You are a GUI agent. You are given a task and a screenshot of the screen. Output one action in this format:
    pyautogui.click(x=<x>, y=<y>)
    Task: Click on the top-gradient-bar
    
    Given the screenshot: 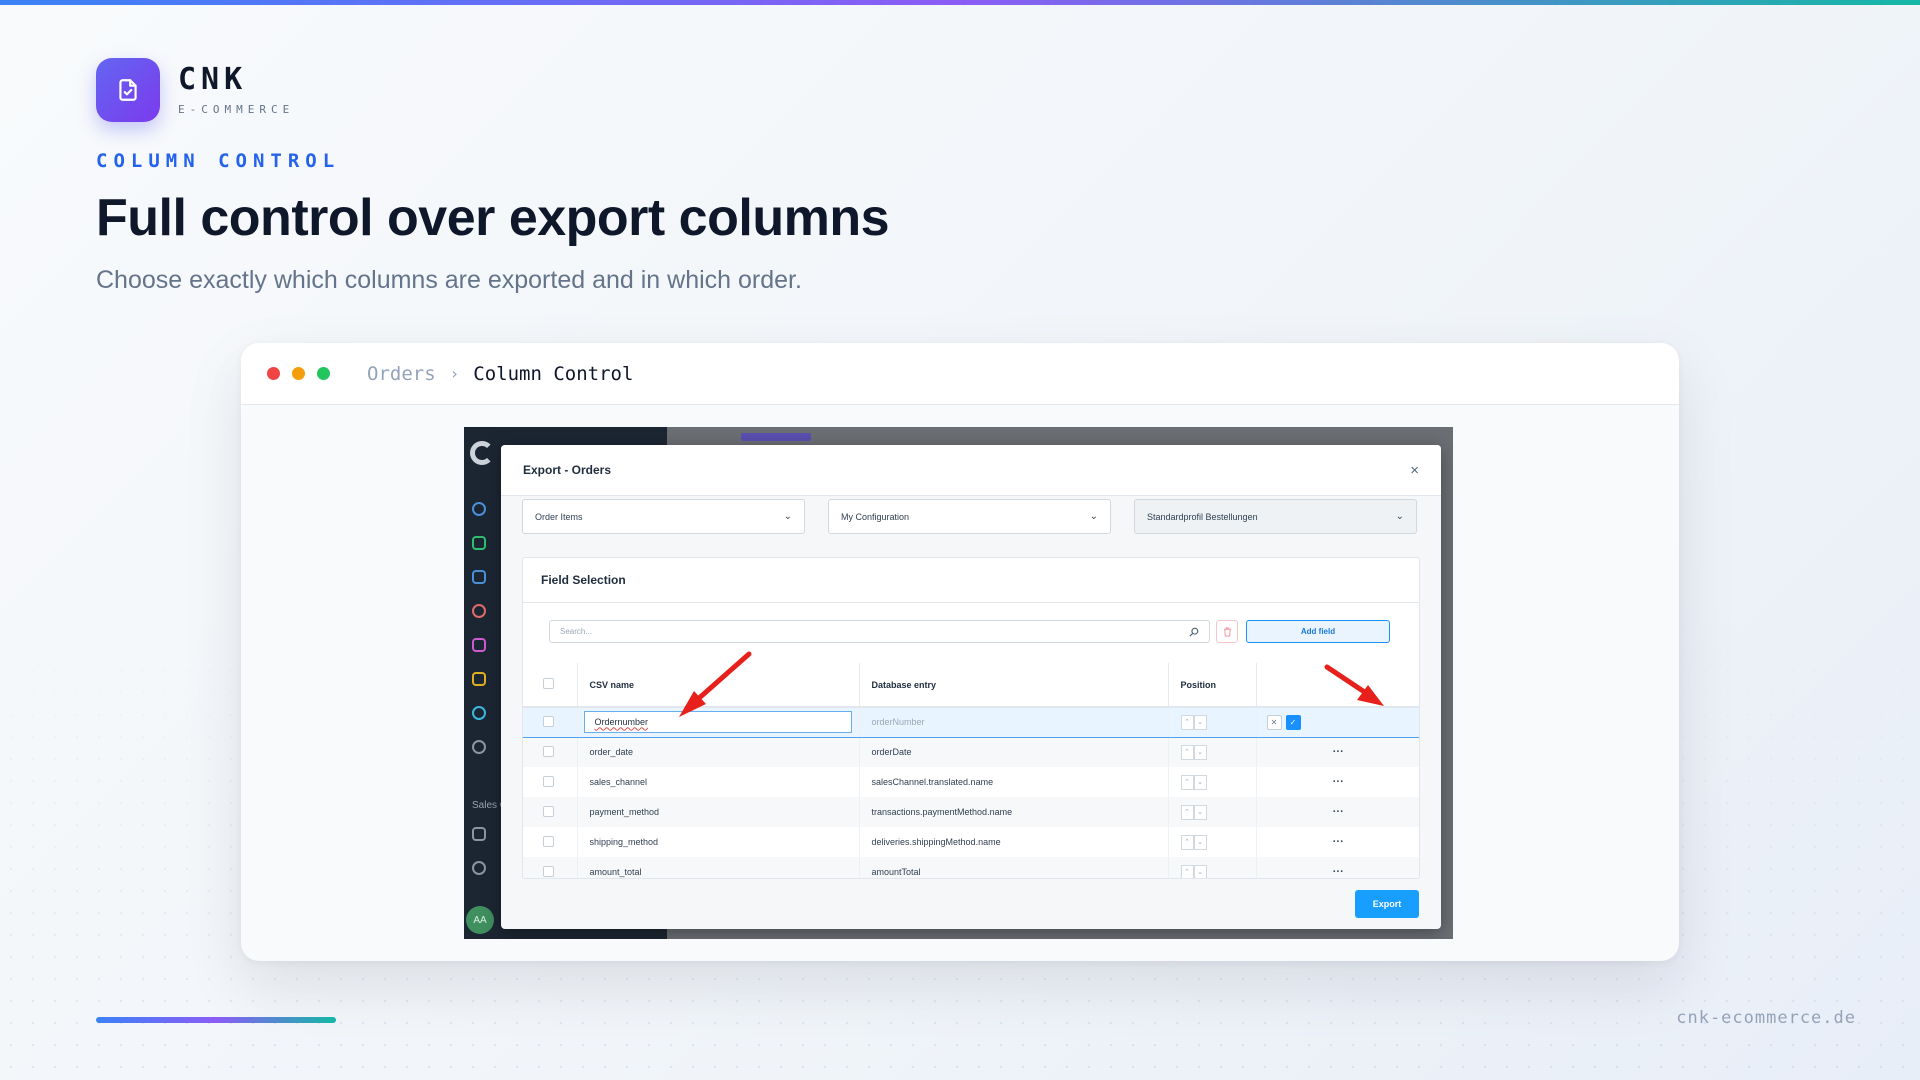 What is the action you would take?
    pyautogui.click(x=960, y=2)
    